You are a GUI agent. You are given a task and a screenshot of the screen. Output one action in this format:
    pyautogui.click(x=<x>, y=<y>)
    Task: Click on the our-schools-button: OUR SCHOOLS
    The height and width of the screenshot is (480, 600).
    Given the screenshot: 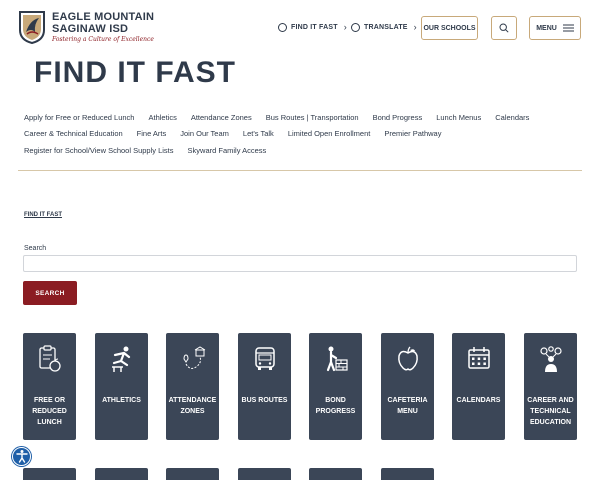 What is the action you would take?
    pyautogui.click(x=449, y=28)
    